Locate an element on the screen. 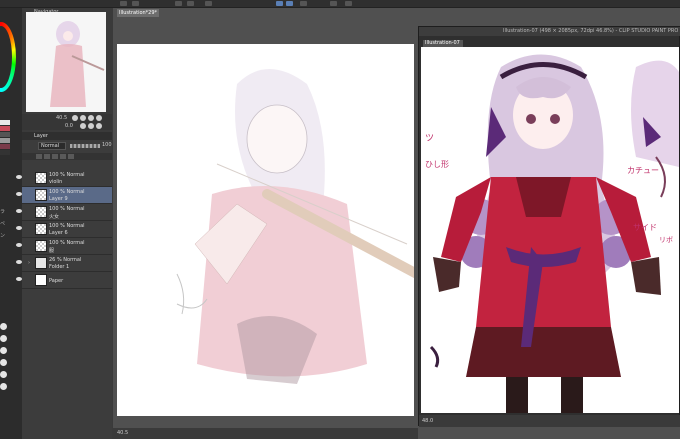  layer-name: 火女 is located at coordinates (54, 217).